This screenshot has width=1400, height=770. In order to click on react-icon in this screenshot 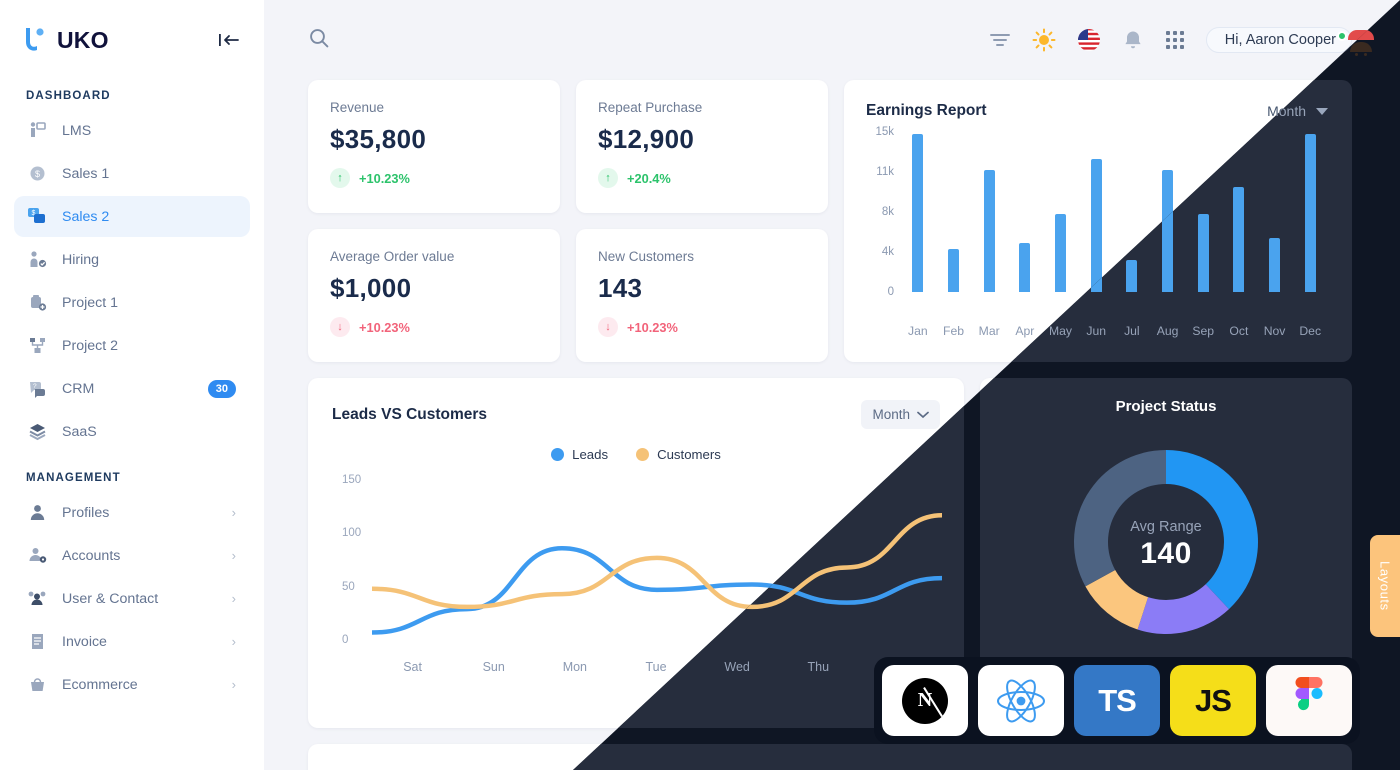, I will do `click(1021, 700)`.